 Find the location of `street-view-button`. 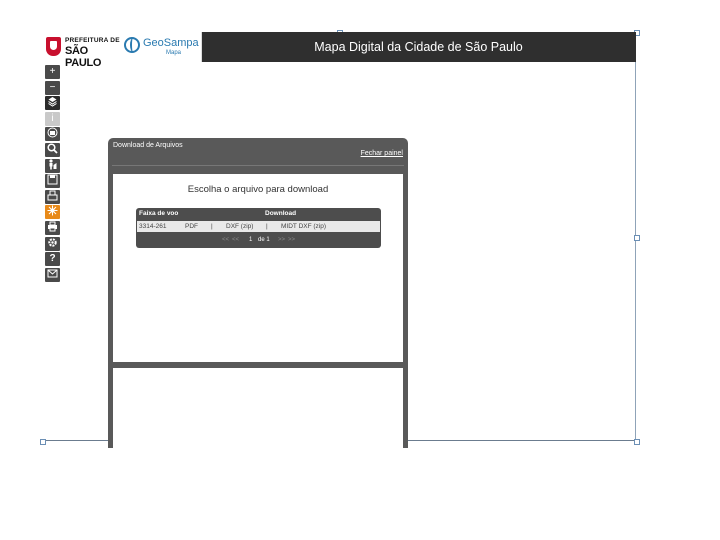

street-view-button is located at coordinates (52, 165).